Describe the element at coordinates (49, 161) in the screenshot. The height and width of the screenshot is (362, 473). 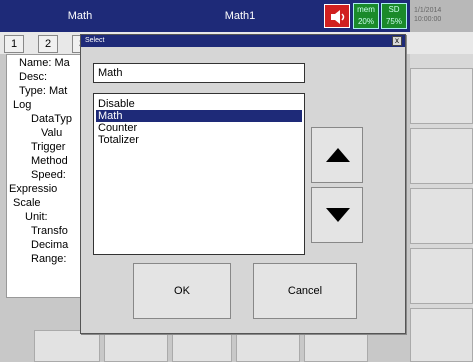
I see `prop-method: Method` at that location.